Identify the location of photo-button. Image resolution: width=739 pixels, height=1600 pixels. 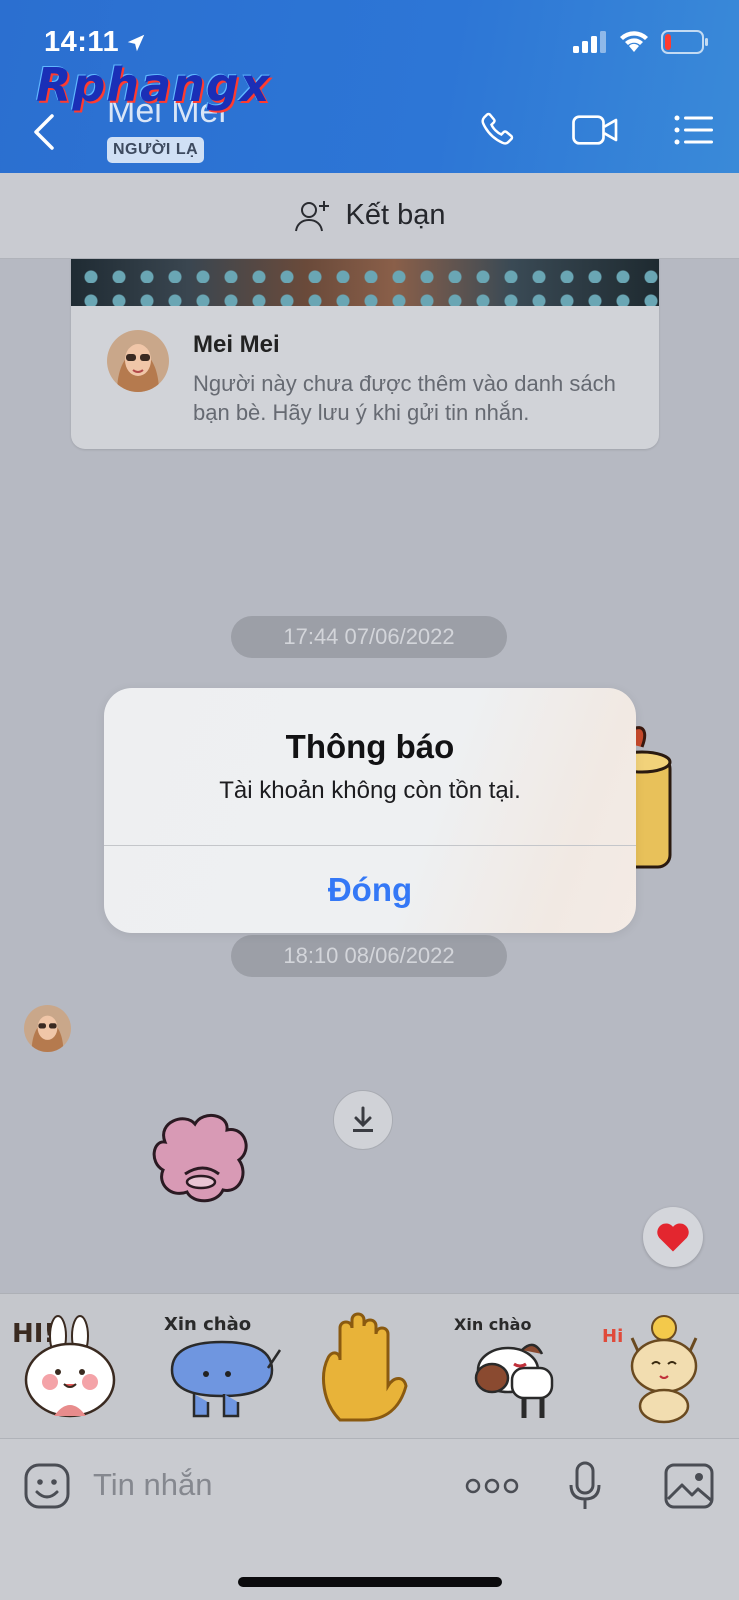
(689, 1486).